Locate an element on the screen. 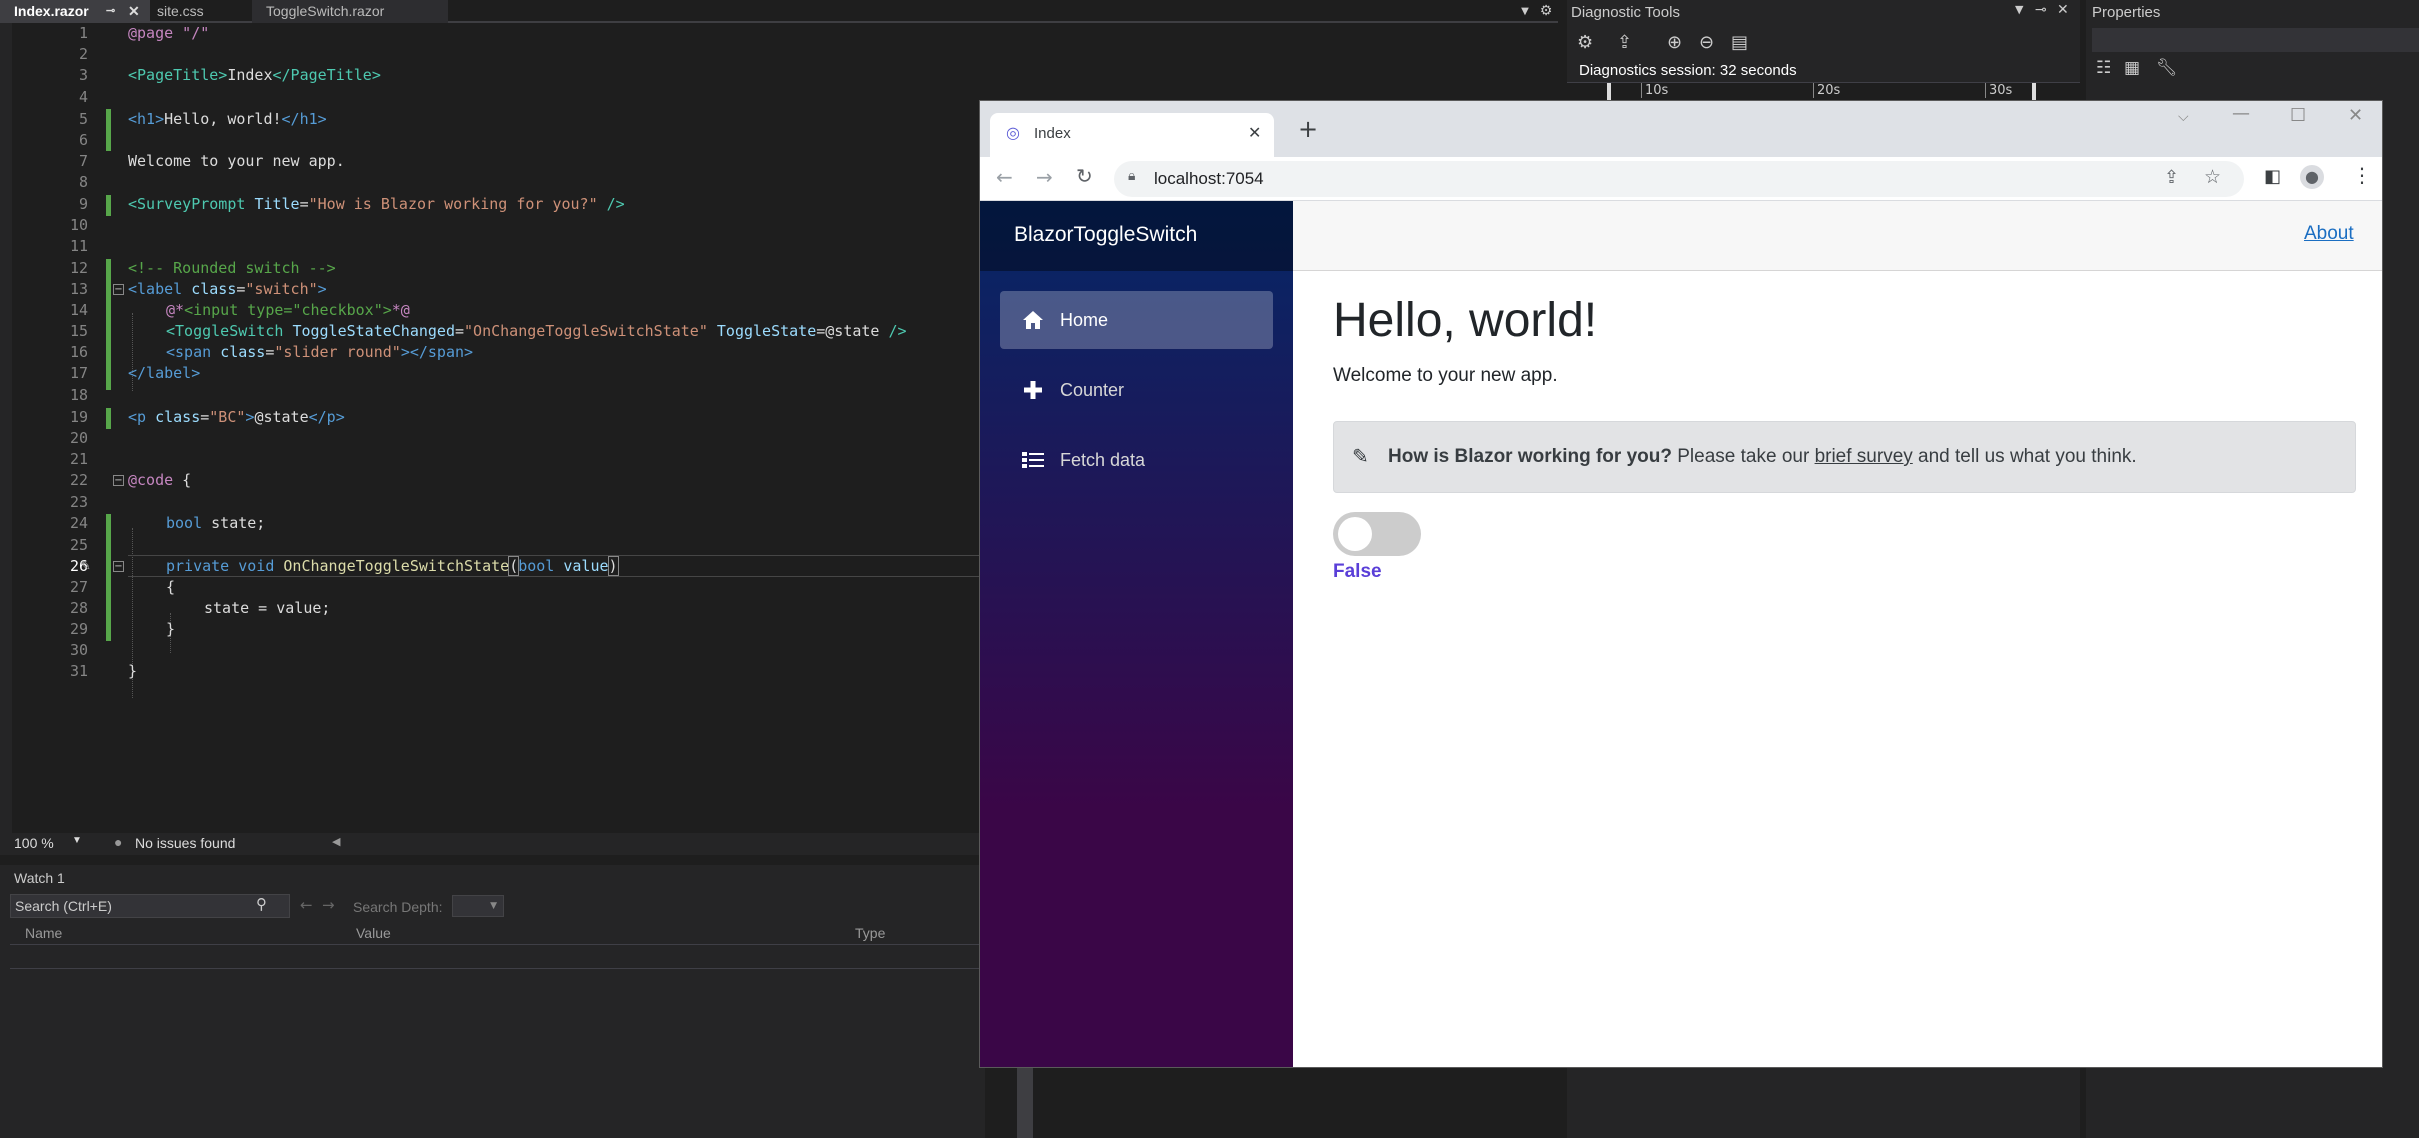 The height and width of the screenshot is (1138, 2419). zoom-in-icon: ⊕ is located at coordinates (1674, 42).